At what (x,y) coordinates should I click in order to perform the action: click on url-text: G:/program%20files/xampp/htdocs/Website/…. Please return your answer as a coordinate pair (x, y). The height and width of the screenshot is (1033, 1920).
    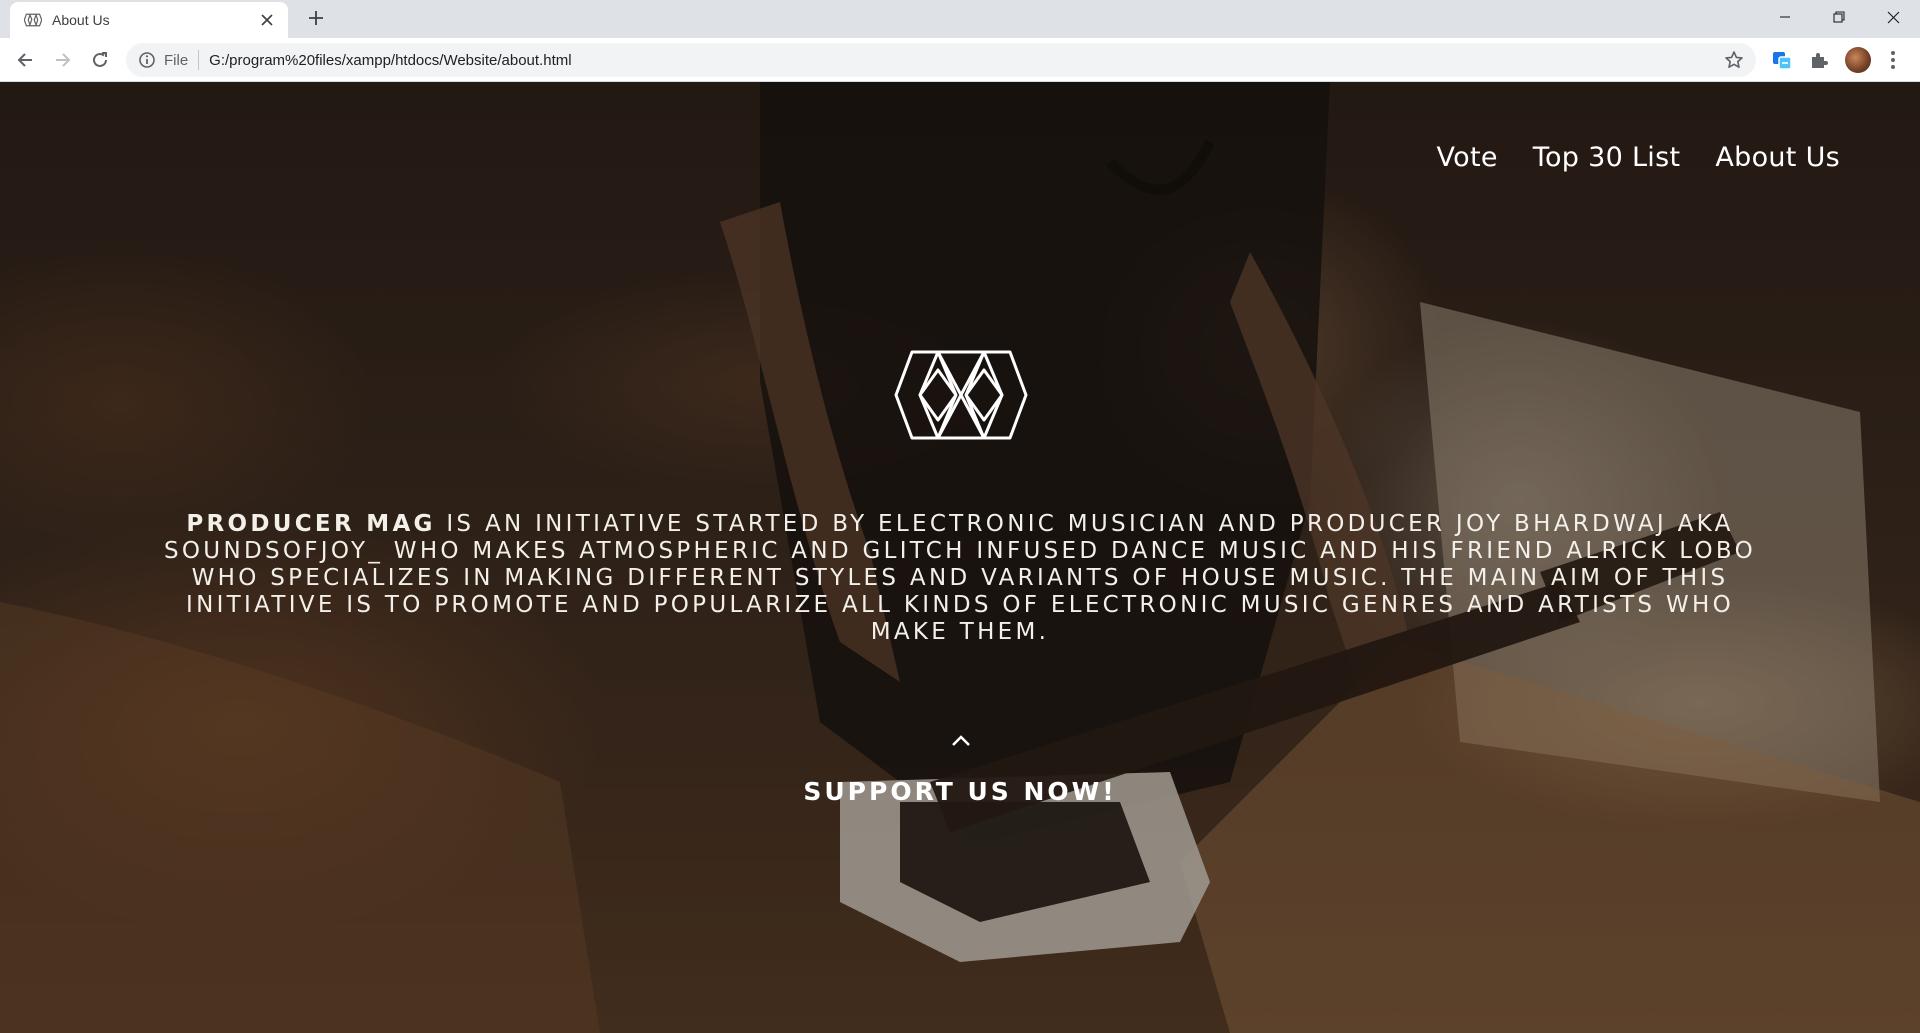
    Looking at the image, I should click on (966, 60).